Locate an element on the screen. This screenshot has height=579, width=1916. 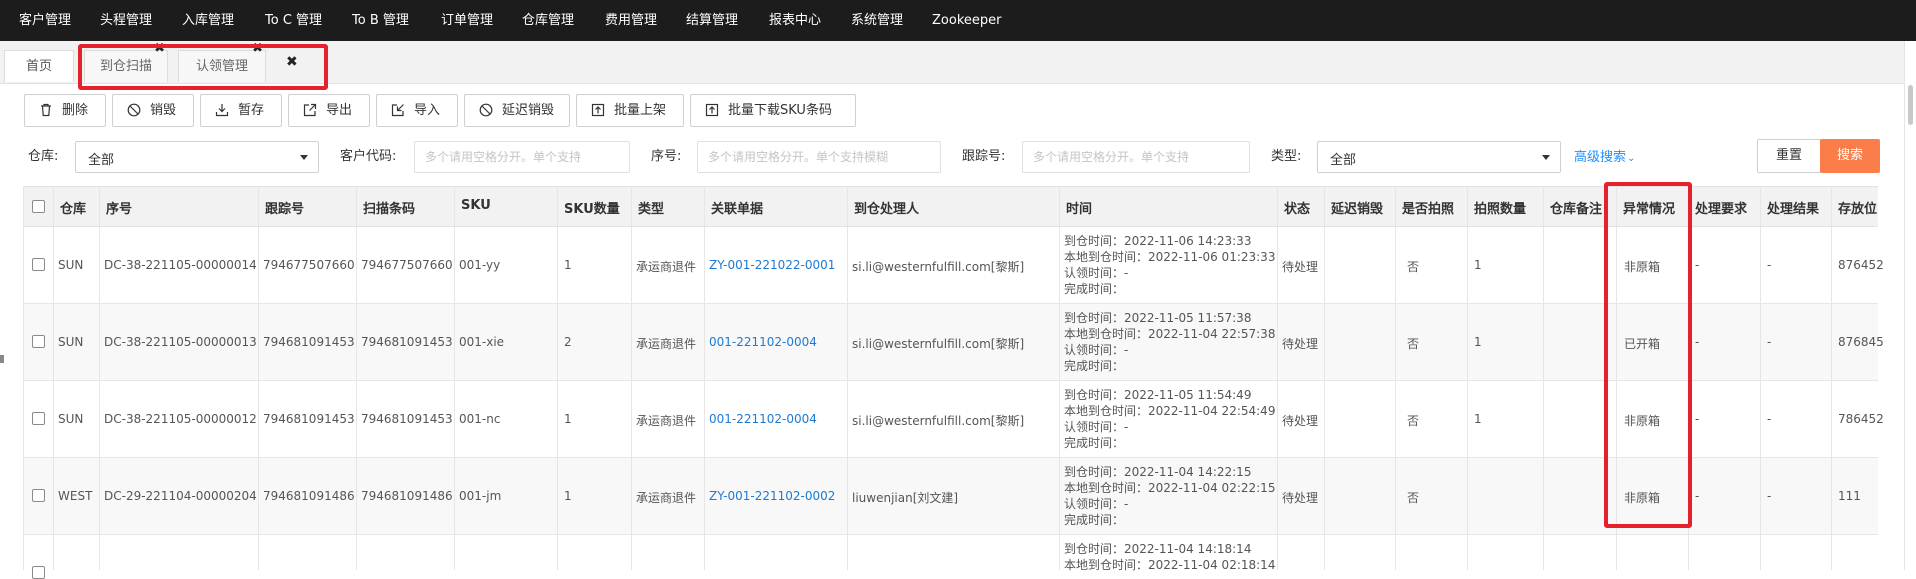
close-all-tabs-icon: ✖ is located at coordinates (292, 62).